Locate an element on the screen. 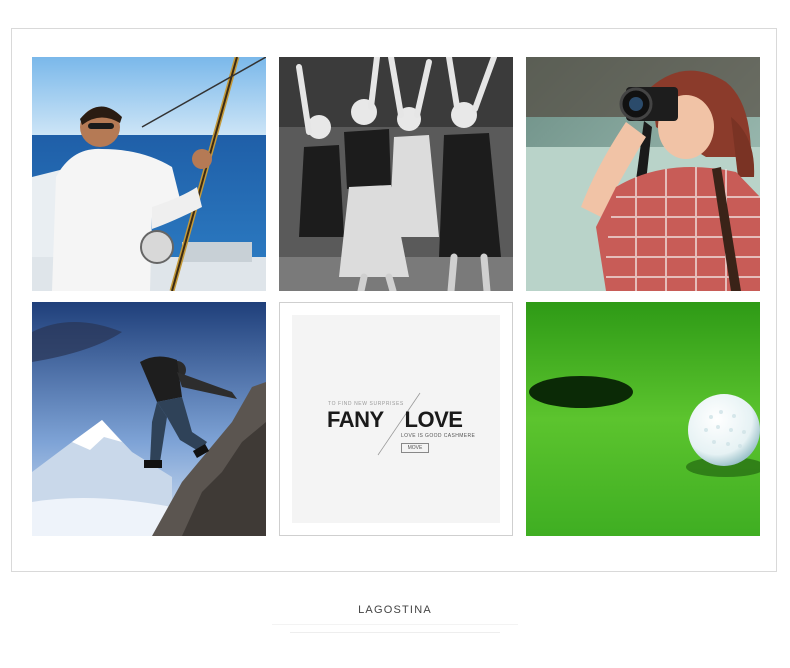 The height and width of the screenshot is (668, 790). brand-name-left: FANY is located at coordinates (355, 419).